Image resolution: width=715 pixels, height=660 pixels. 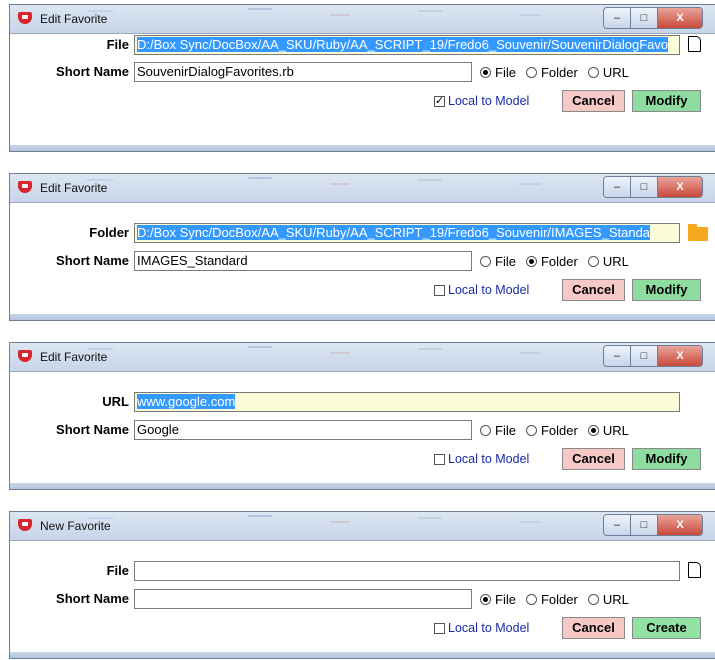 What do you see at coordinates (74, 357) in the screenshot?
I see `window-title: Edit Favorite` at bounding box center [74, 357].